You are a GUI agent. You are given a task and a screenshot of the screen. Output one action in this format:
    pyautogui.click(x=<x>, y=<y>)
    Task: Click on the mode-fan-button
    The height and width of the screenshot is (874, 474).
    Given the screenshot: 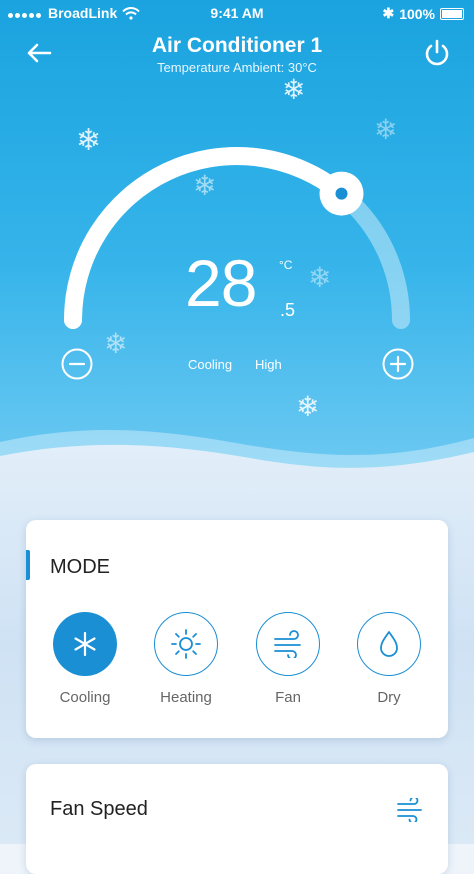 What is the action you would take?
    pyautogui.click(x=288, y=644)
    